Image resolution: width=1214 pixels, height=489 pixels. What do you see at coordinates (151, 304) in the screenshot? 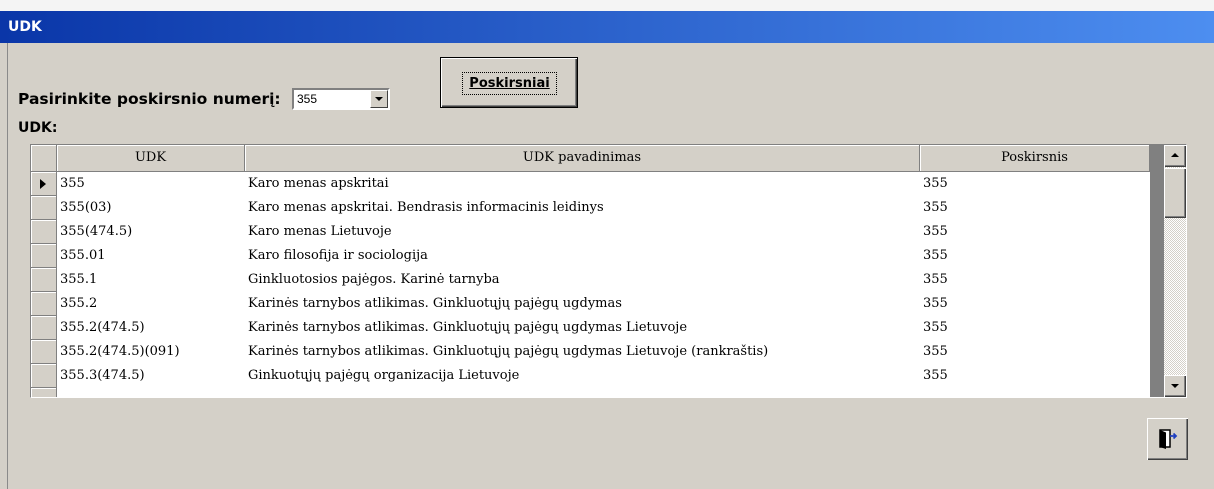
I see `cell-udk: 355.2` at bounding box center [151, 304].